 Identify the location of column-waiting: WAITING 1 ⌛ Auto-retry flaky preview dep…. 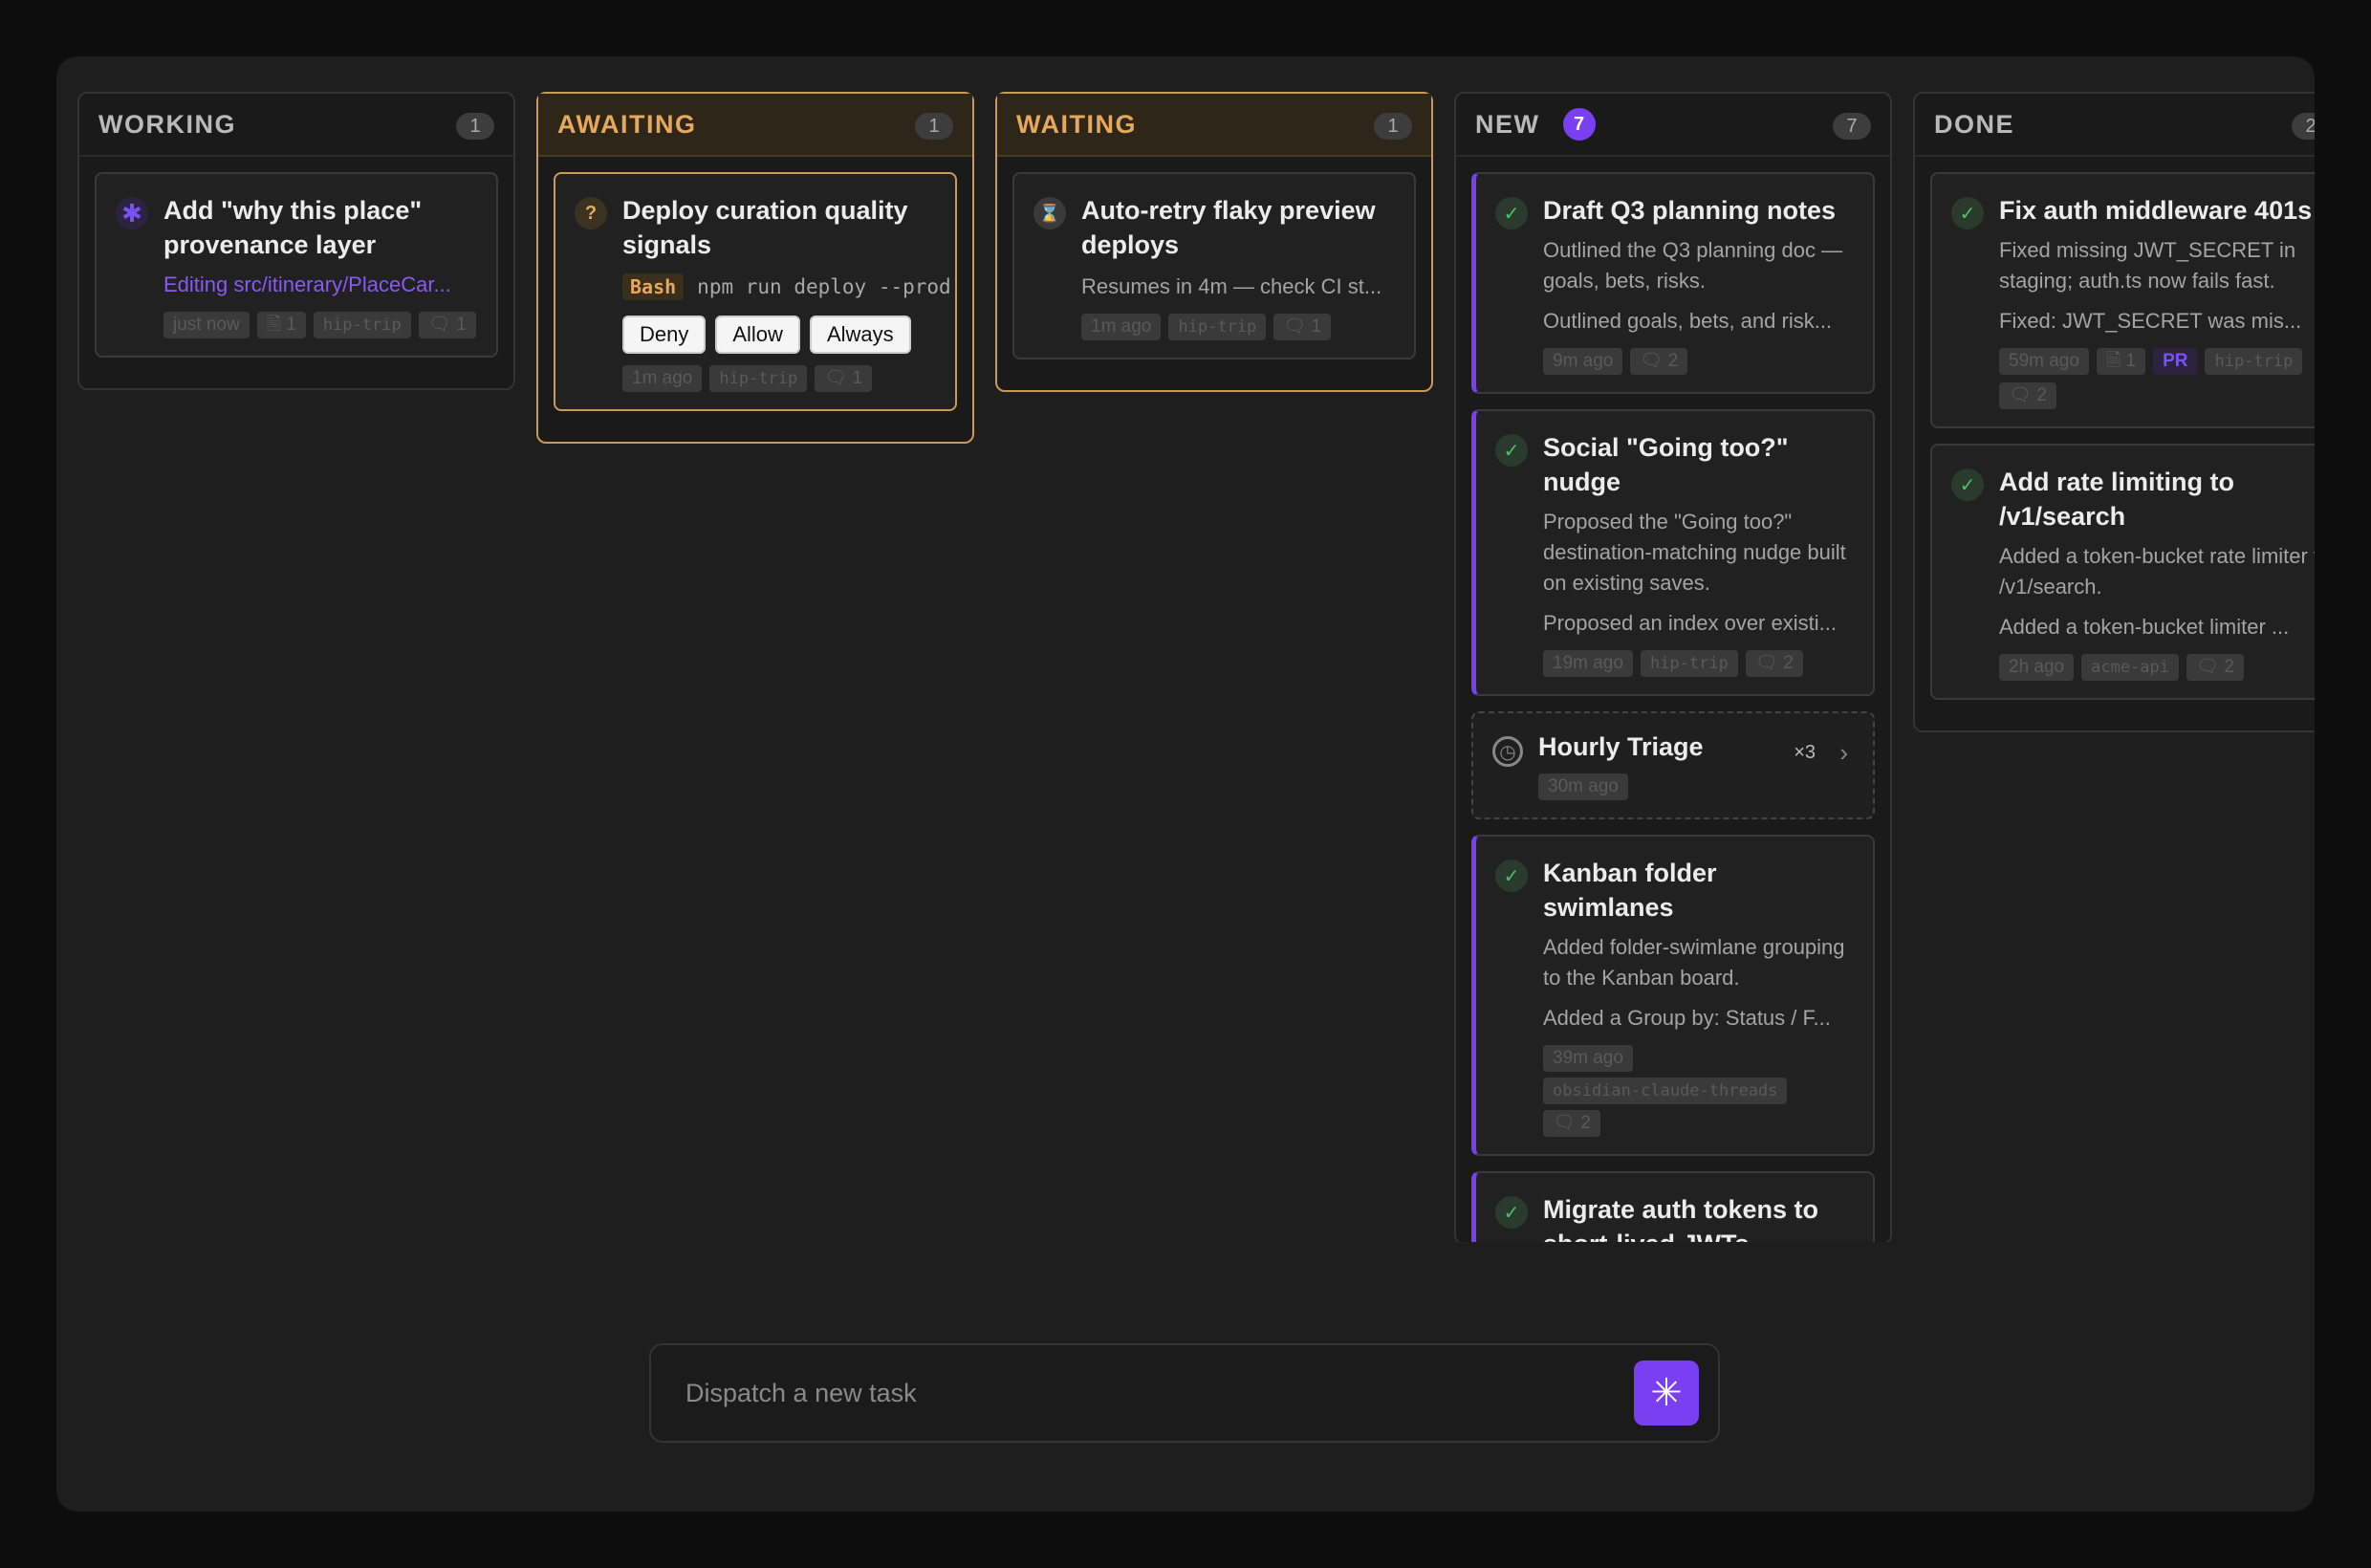
(1214, 242).